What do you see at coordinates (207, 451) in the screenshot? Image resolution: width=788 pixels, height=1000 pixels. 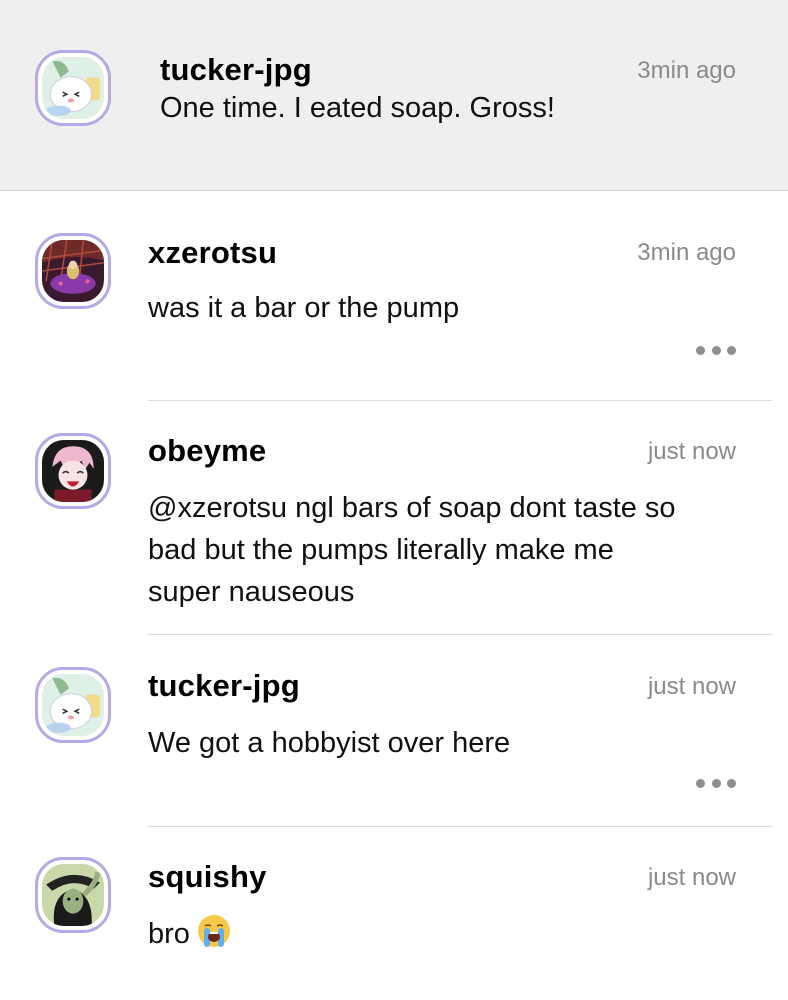 I see `username: obeyme` at bounding box center [207, 451].